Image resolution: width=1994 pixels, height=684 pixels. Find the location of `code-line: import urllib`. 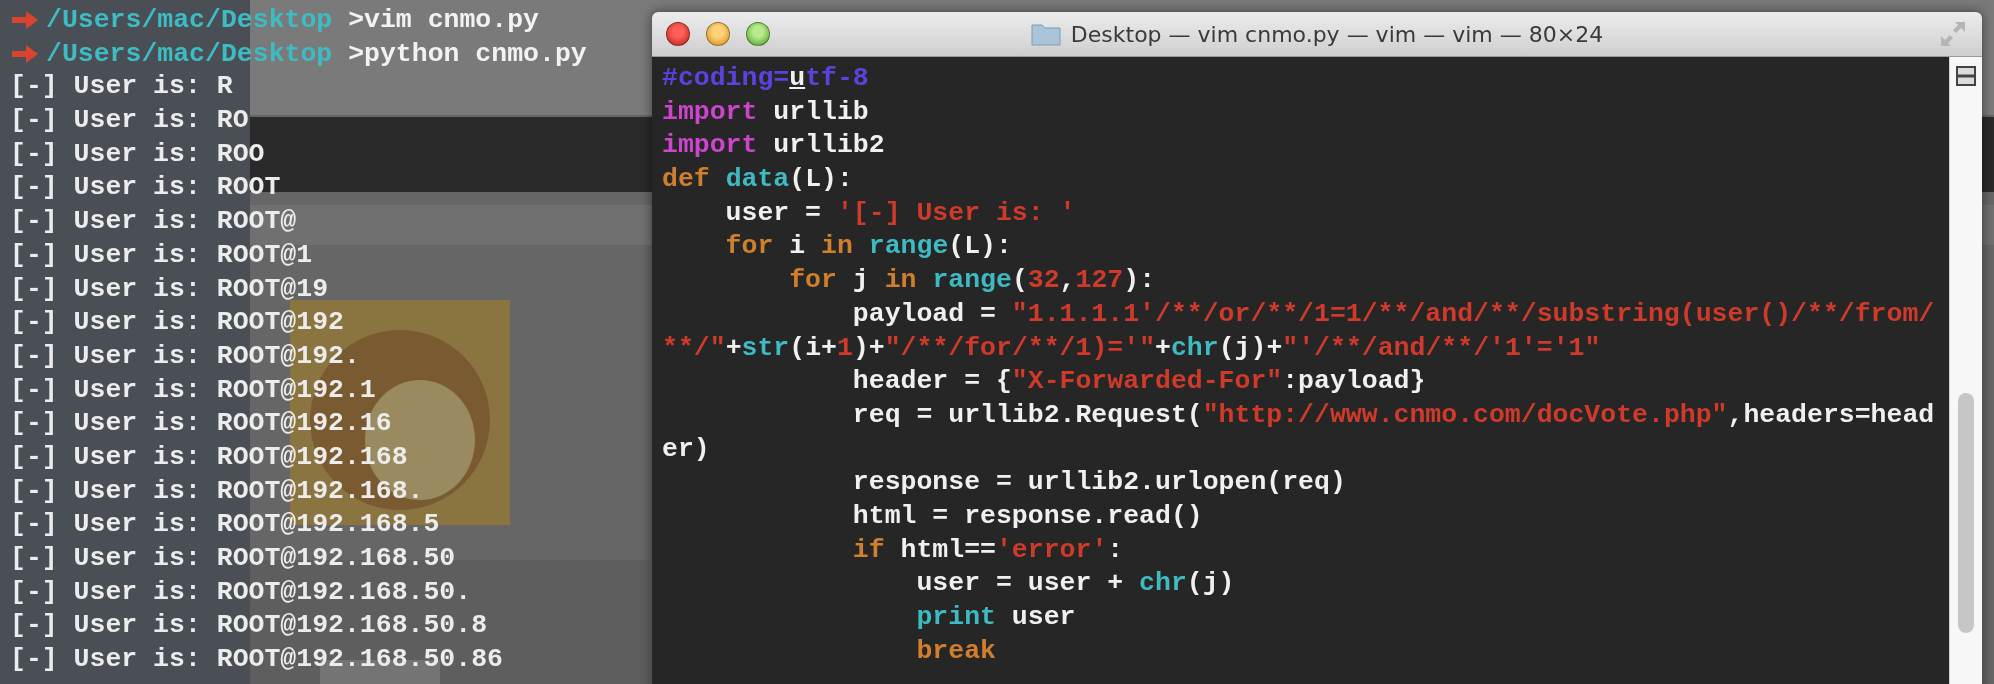

code-line: import urllib is located at coordinates (765, 112).